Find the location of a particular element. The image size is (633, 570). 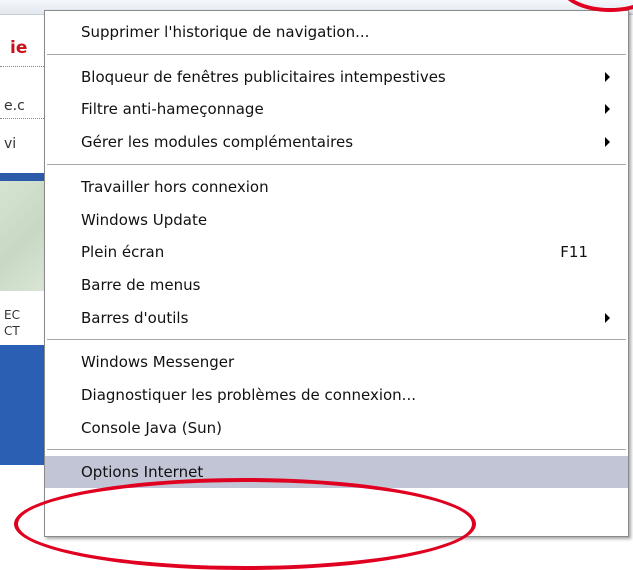

menu-item-label: Options Internet is located at coordinates (142, 472).